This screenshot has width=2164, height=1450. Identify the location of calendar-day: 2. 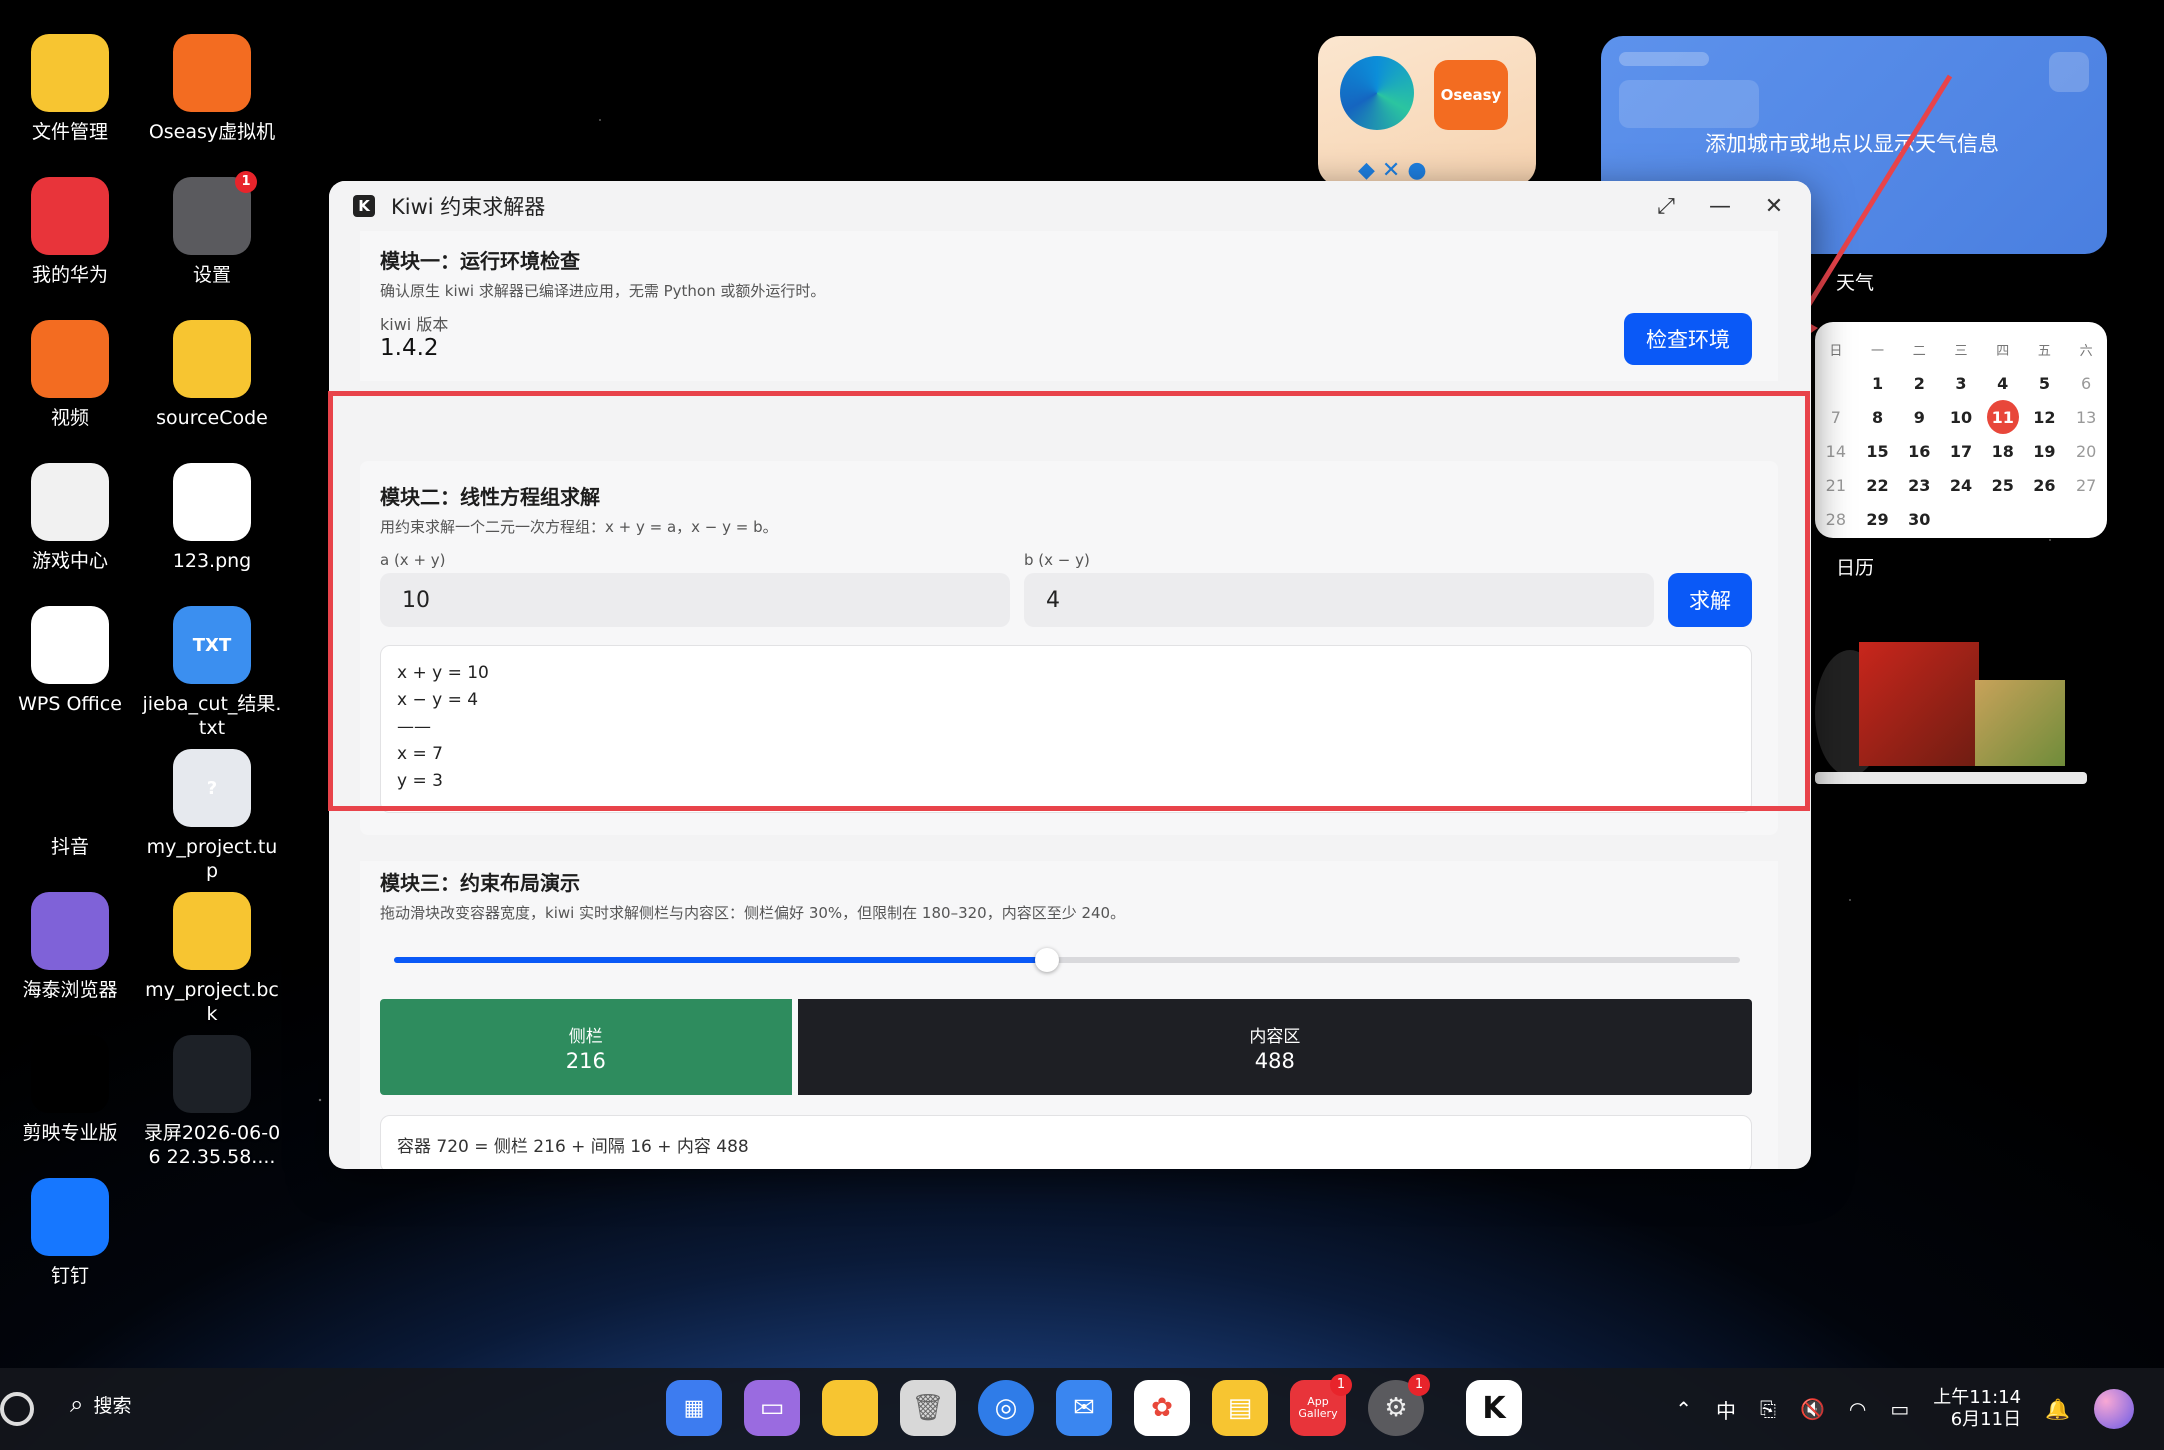
(1919, 383).